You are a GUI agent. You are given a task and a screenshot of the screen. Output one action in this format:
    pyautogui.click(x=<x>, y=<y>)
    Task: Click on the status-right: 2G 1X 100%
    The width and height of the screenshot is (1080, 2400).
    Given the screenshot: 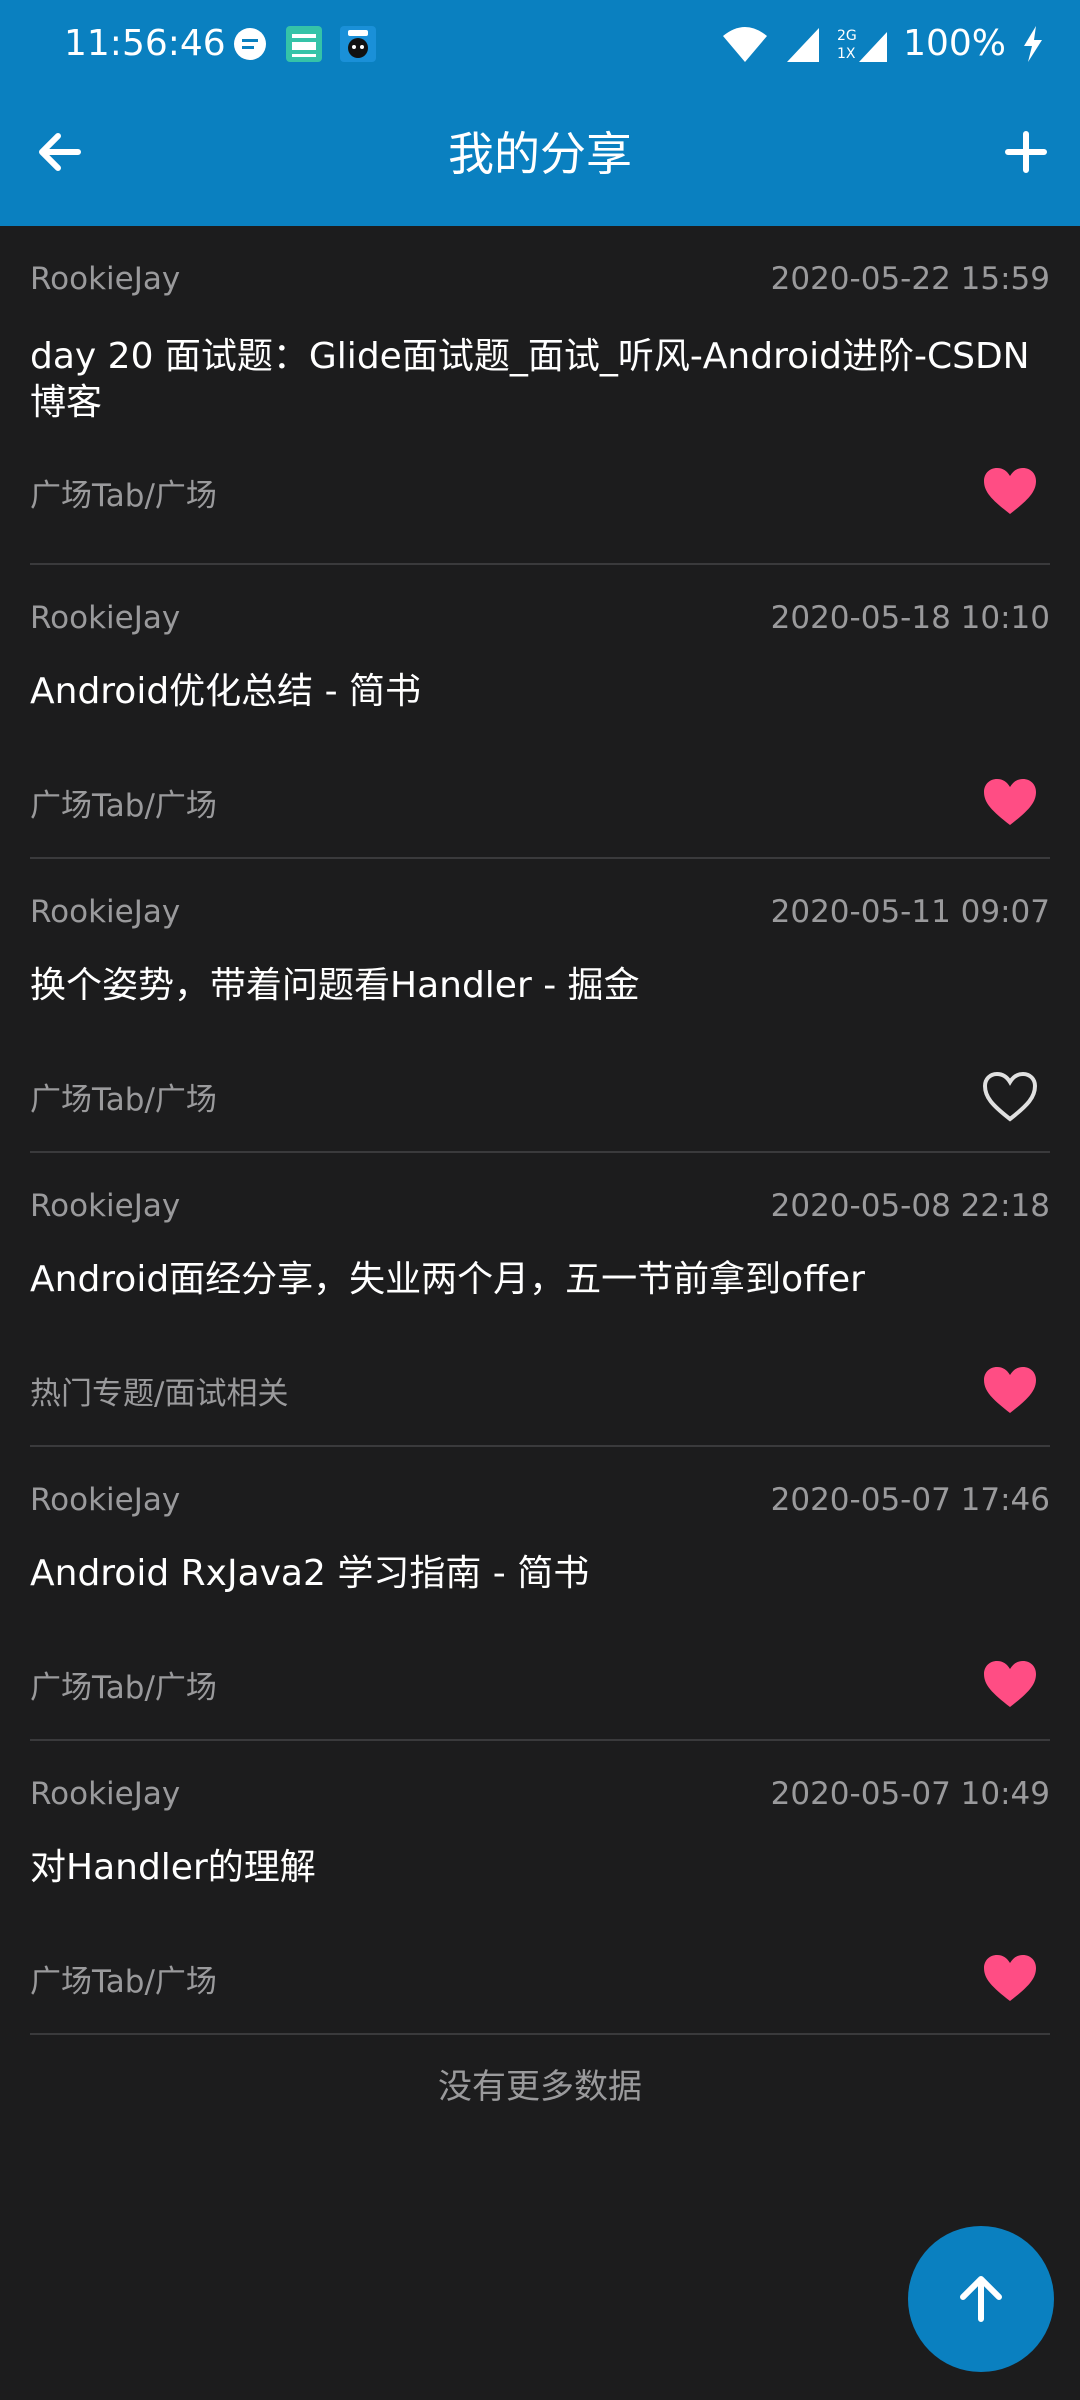 What is the action you would take?
    pyautogui.click(x=883, y=44)
    